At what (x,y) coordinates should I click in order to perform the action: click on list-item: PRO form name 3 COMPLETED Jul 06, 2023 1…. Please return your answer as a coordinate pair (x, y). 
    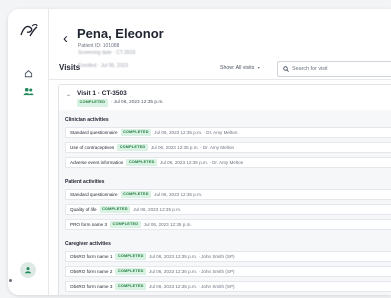
    Looking at the image, I should click on (228, 224).